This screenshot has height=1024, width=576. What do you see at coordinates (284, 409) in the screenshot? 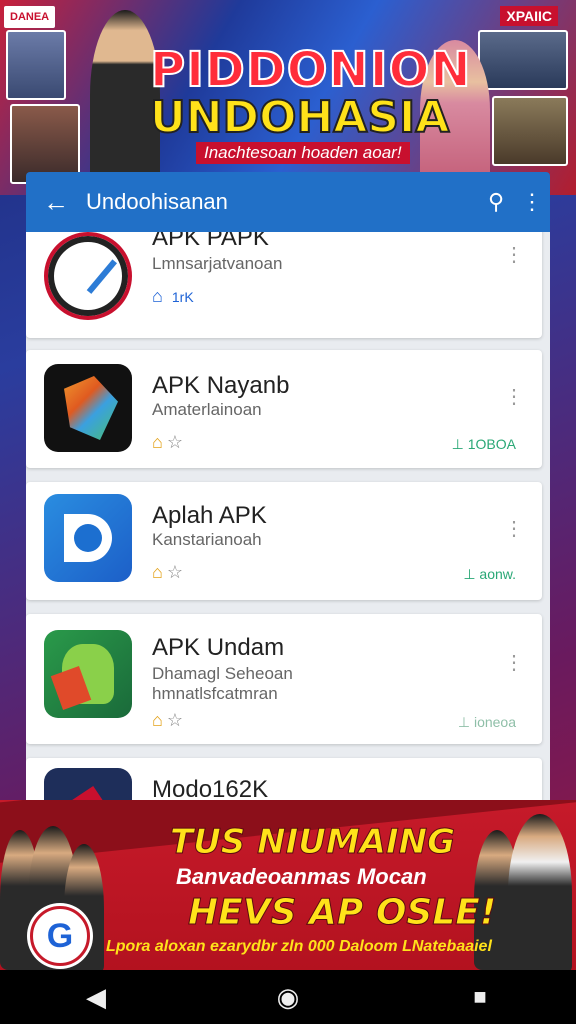
I see `list-item: APK Nayanb Amaterlainoan ⌂ ☆ ⊥ 1OBOA ⋮` at bounding box center [284, 409].